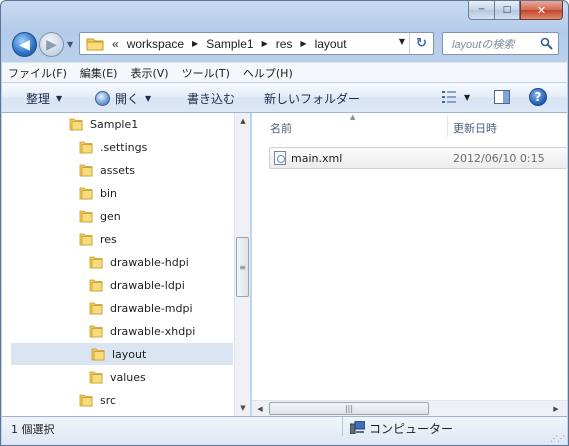 This screenshot has height=446, width=569. Describe the element at coordinates (402, 41) in the screenshot. I see `address-dropdown: ▼` at that location.